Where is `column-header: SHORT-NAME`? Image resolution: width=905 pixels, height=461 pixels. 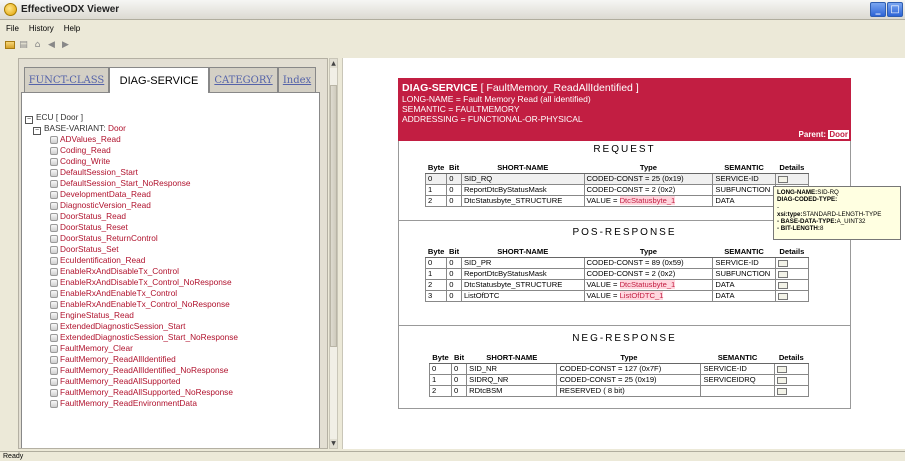 column-header: SHORT-NAME is located at coordinates (523, 252).